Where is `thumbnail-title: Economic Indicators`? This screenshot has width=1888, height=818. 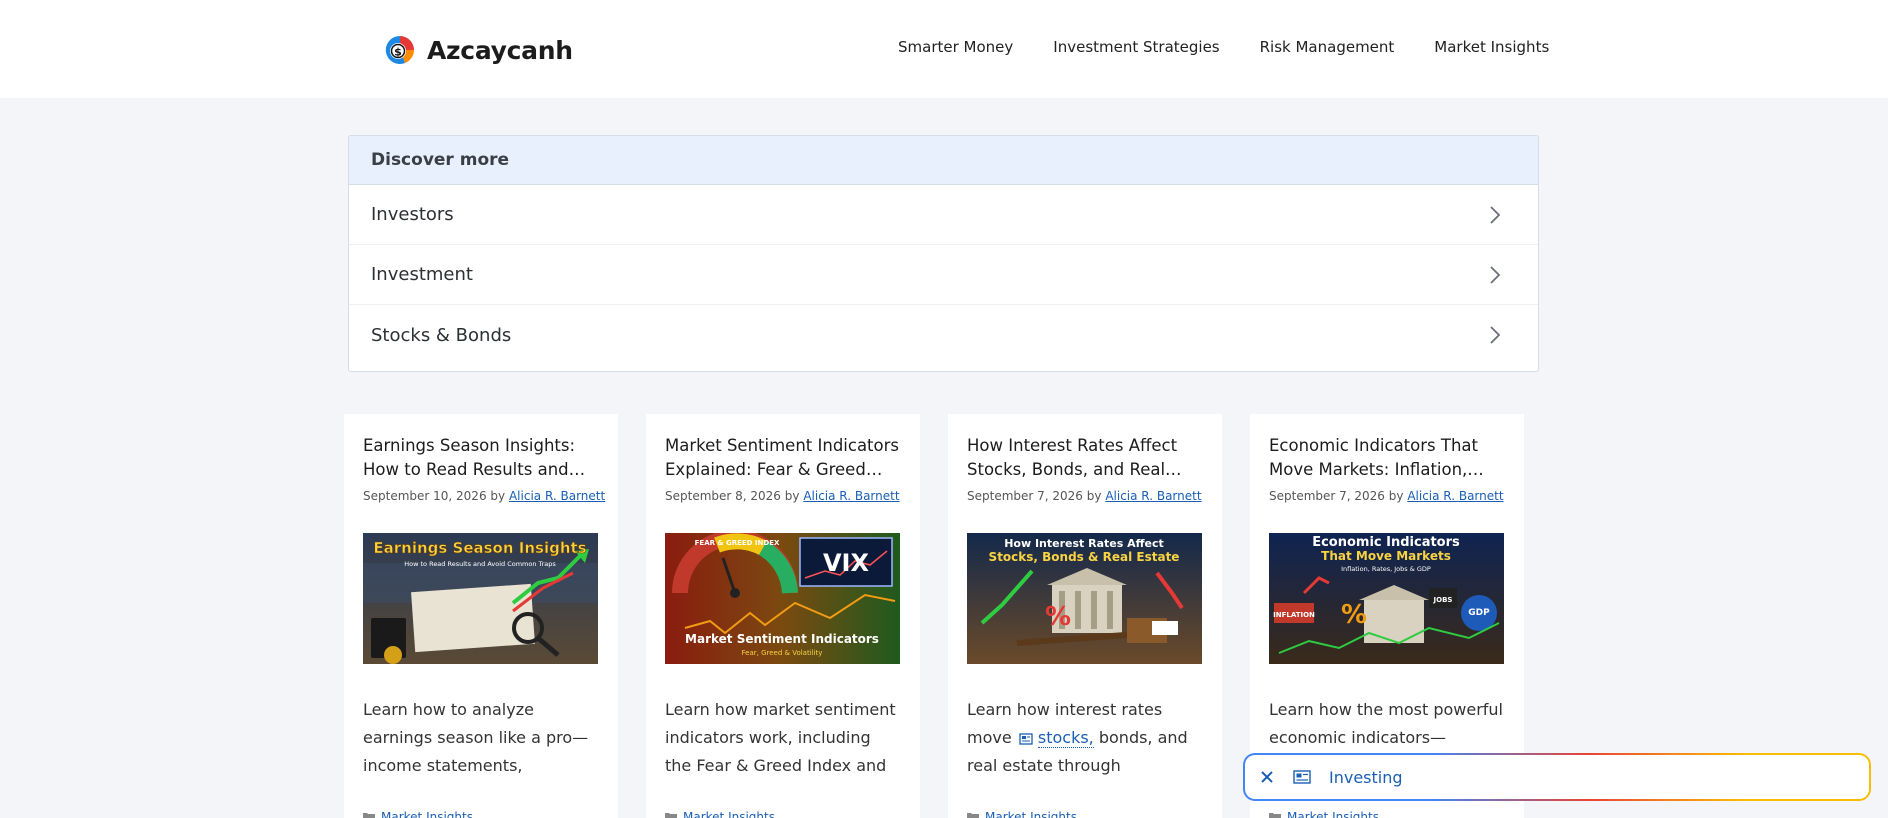
thumbnail-title: Economic Indicators is located at coordinates (1386, 542).